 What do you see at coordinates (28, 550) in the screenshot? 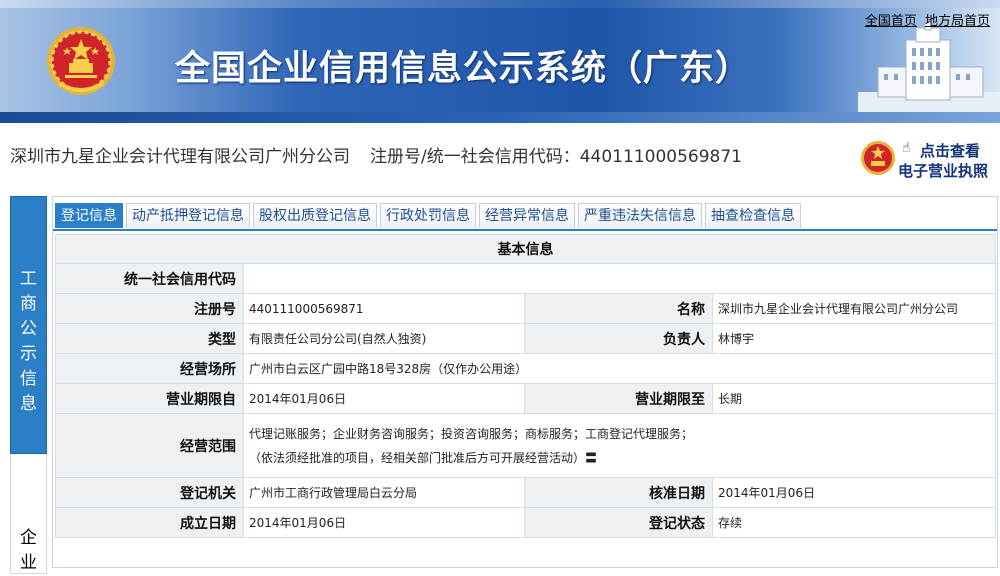
I see `side-nav-label: 企业` at bounding box center [28, 550].